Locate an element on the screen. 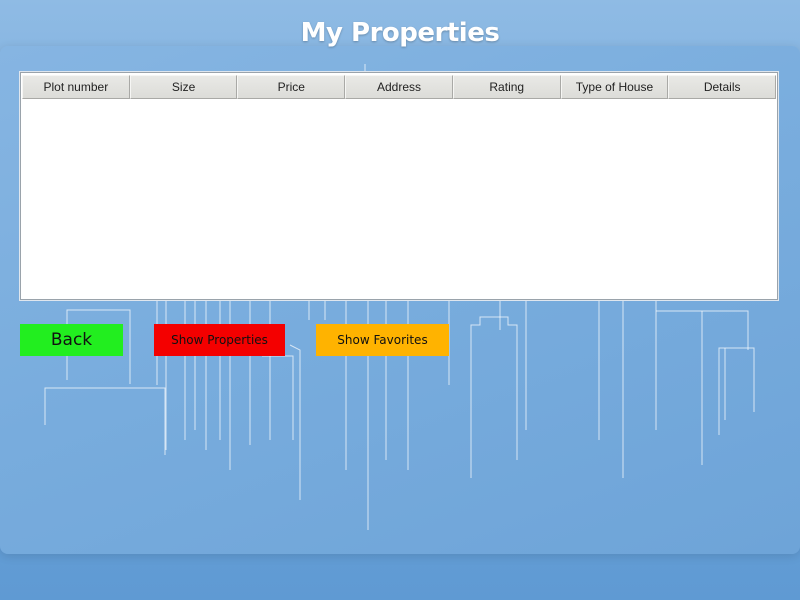 Image resolution: width=800 pixels, height=600 pixels. column-header-plot-number: Plot number is located at coordinates (76, 87).